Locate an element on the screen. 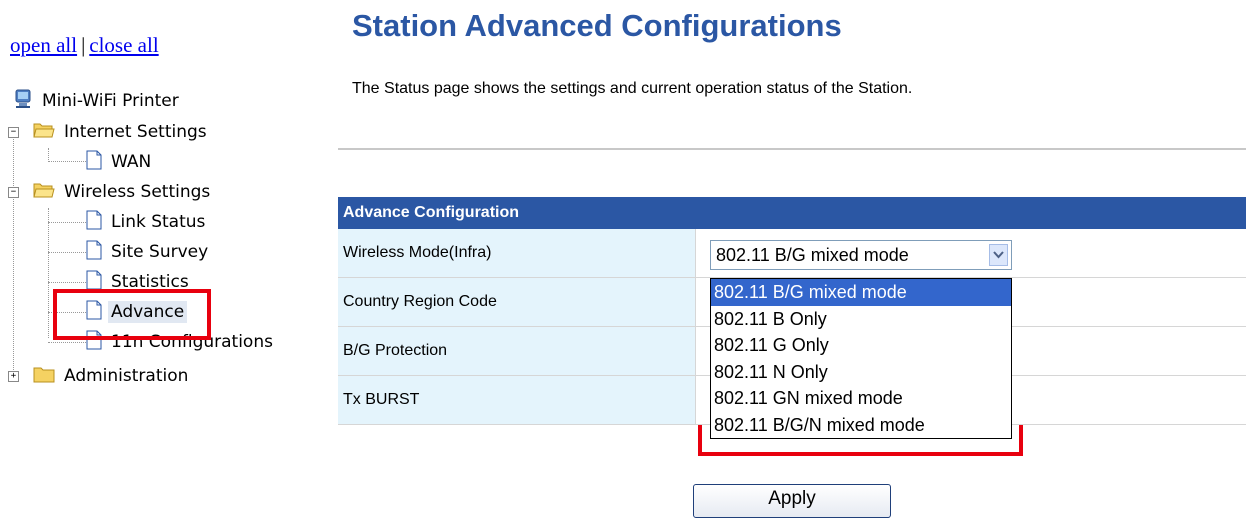  tree-item-site-survey: Site Survey is located at coordinates (148, 252).